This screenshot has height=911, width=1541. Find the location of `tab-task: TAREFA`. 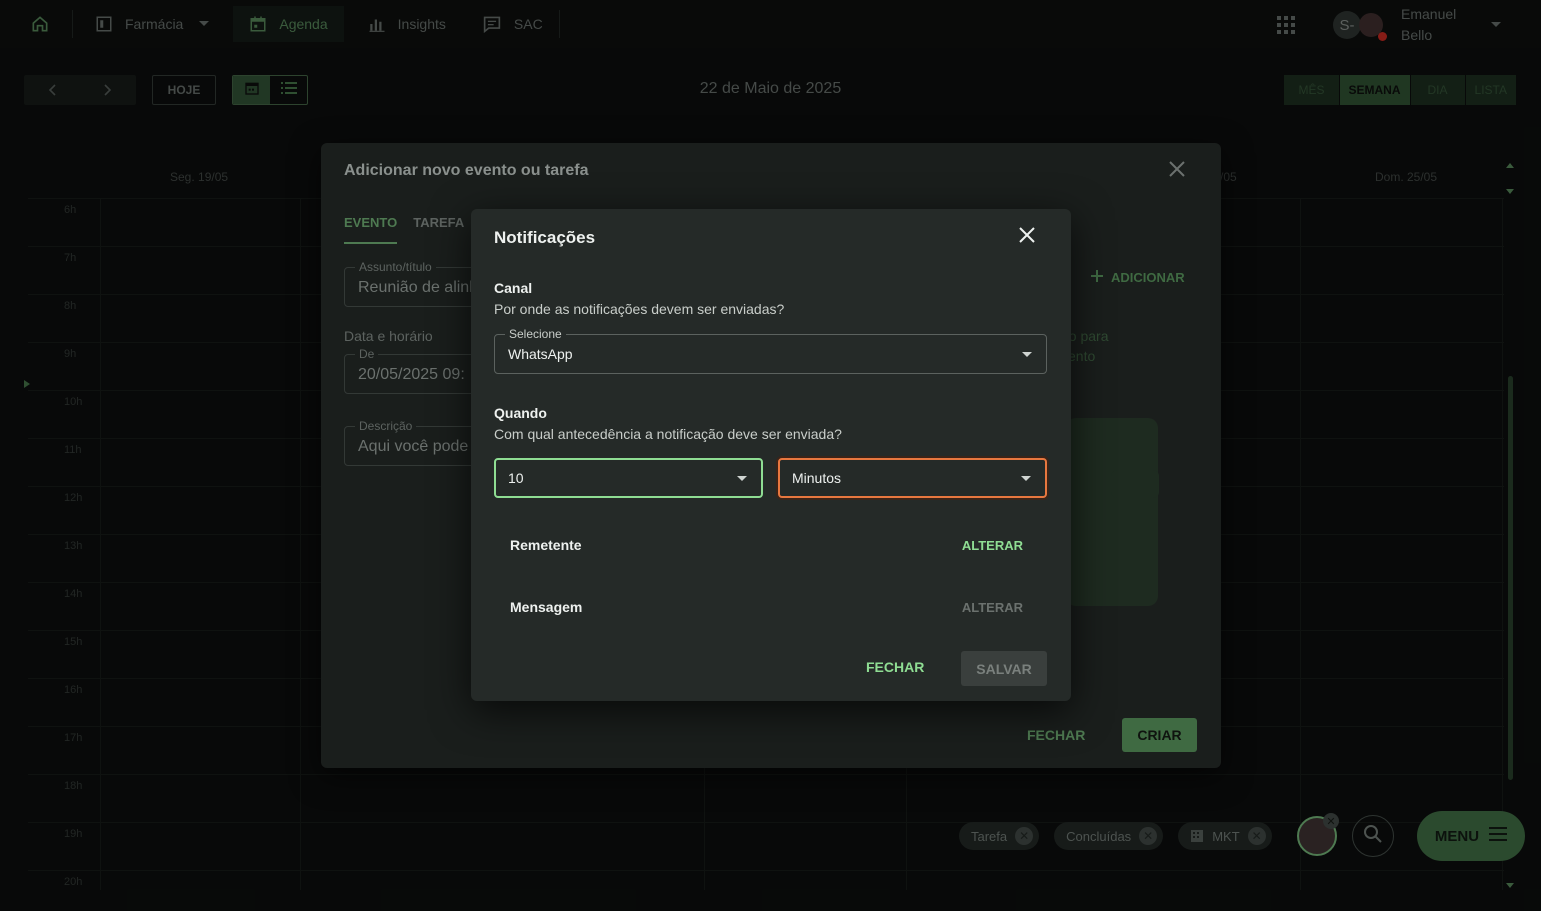

tab-task: TAREFA is located at coordinates (438, 229).